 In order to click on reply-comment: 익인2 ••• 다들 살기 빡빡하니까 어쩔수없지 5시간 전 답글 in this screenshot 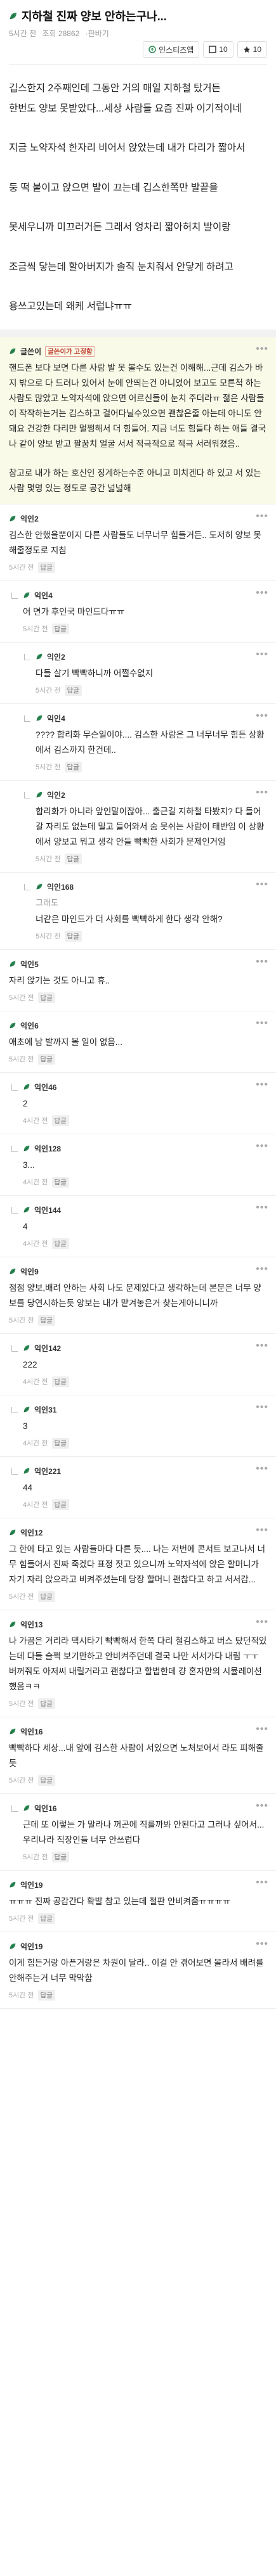, I will do `click(138, 673)`.